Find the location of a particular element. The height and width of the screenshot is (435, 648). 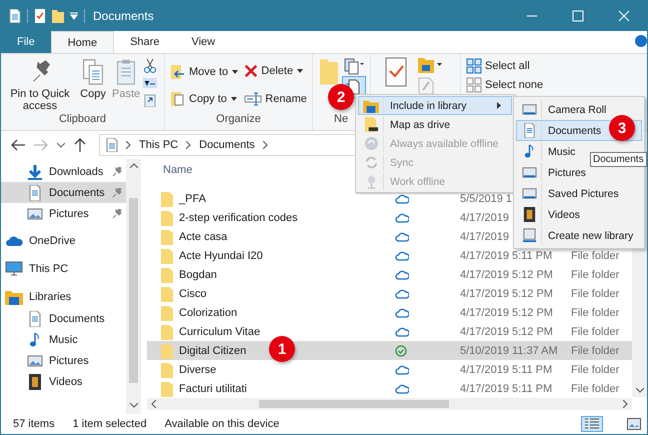

back-arrow-icon is located at coordinates (18, 145).